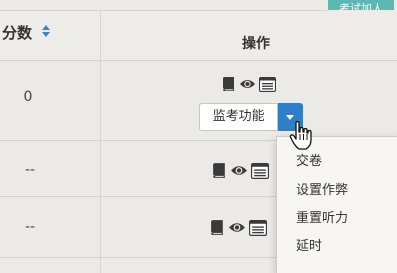 This screenshot has width=397, height=273. Describe the element at coordinates (322, 216) in the screenshot. I see `menu-item-reset-listening: 重置听力` at that location.